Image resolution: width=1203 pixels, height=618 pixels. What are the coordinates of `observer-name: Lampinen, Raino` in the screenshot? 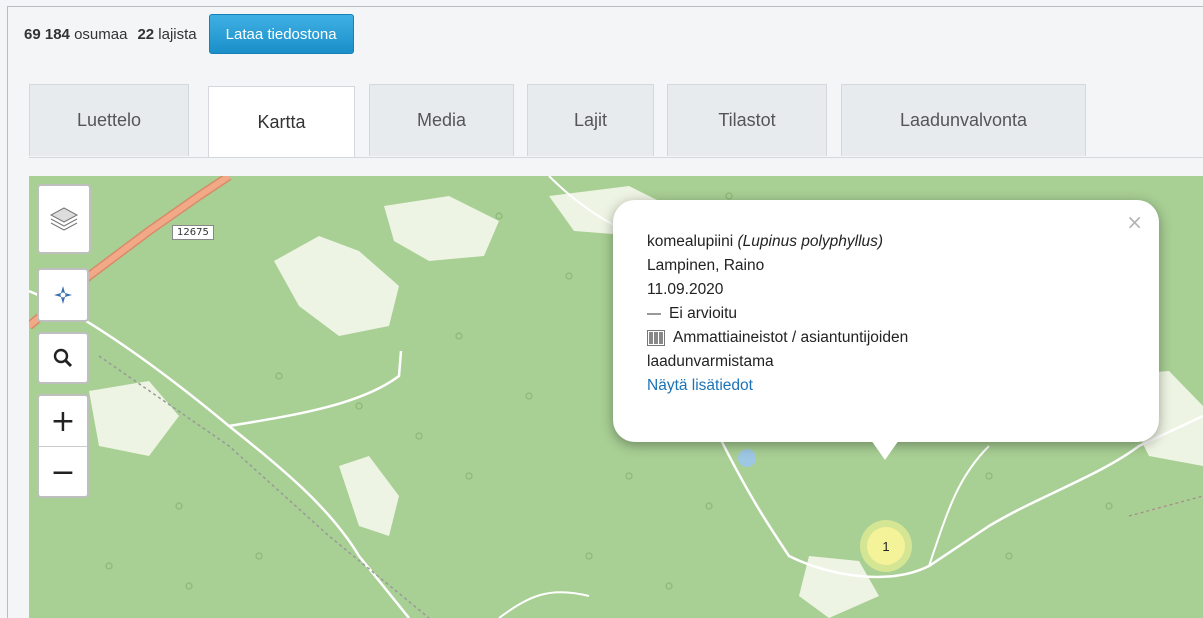 It's located at (706, 265).